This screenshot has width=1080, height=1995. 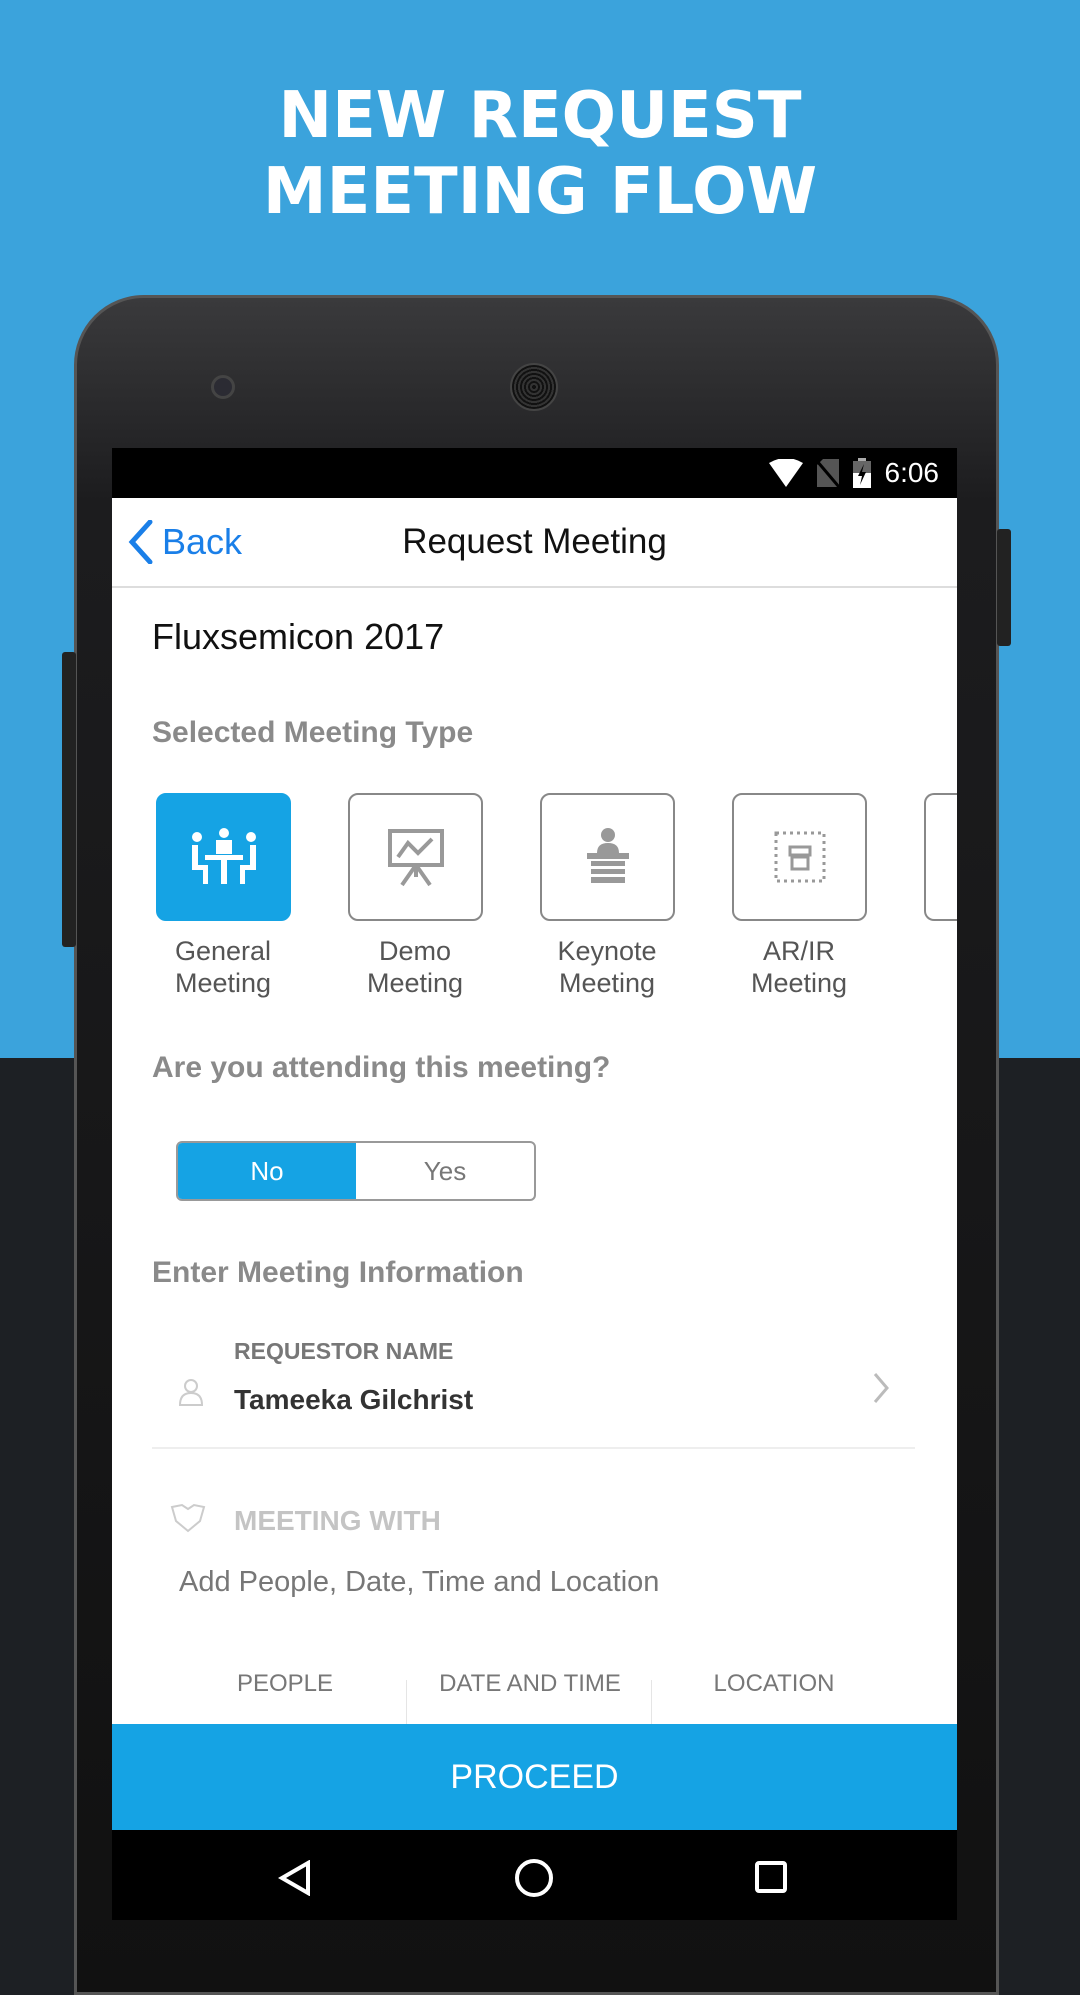 What do you see at coordinates (223, 951) in the screenshot?
I see `label-line: General` at bounding box center [223, 951].